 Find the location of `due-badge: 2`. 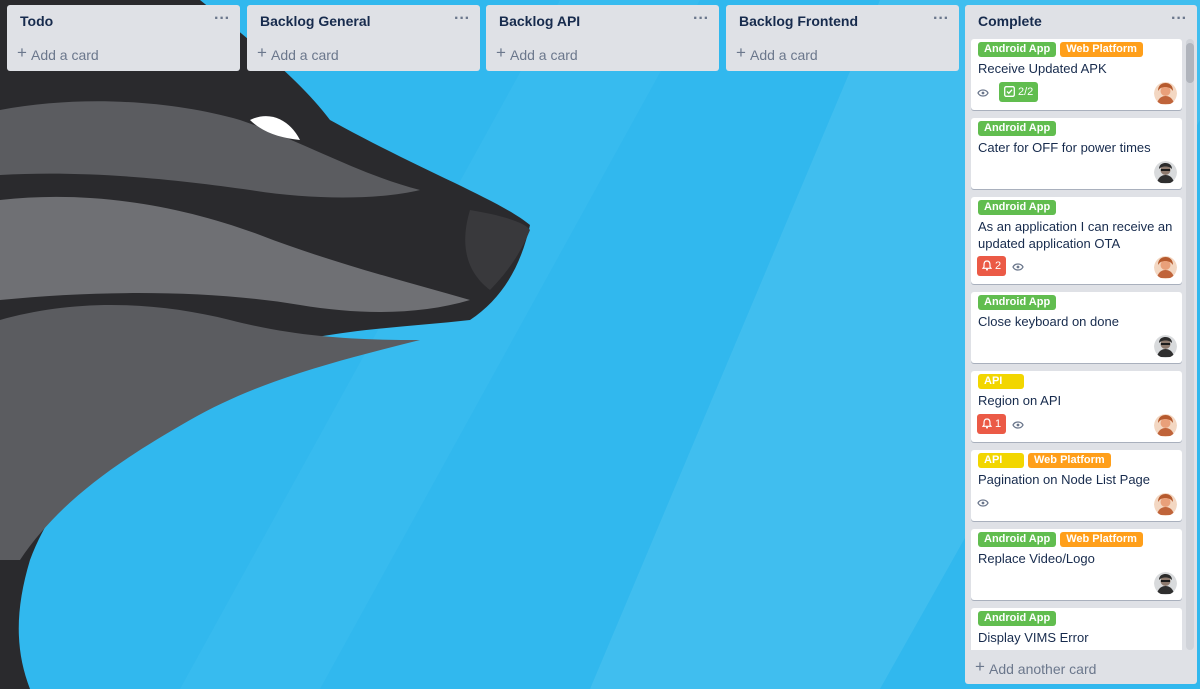

due-badge: 2 is located at coordinates (992, 266).